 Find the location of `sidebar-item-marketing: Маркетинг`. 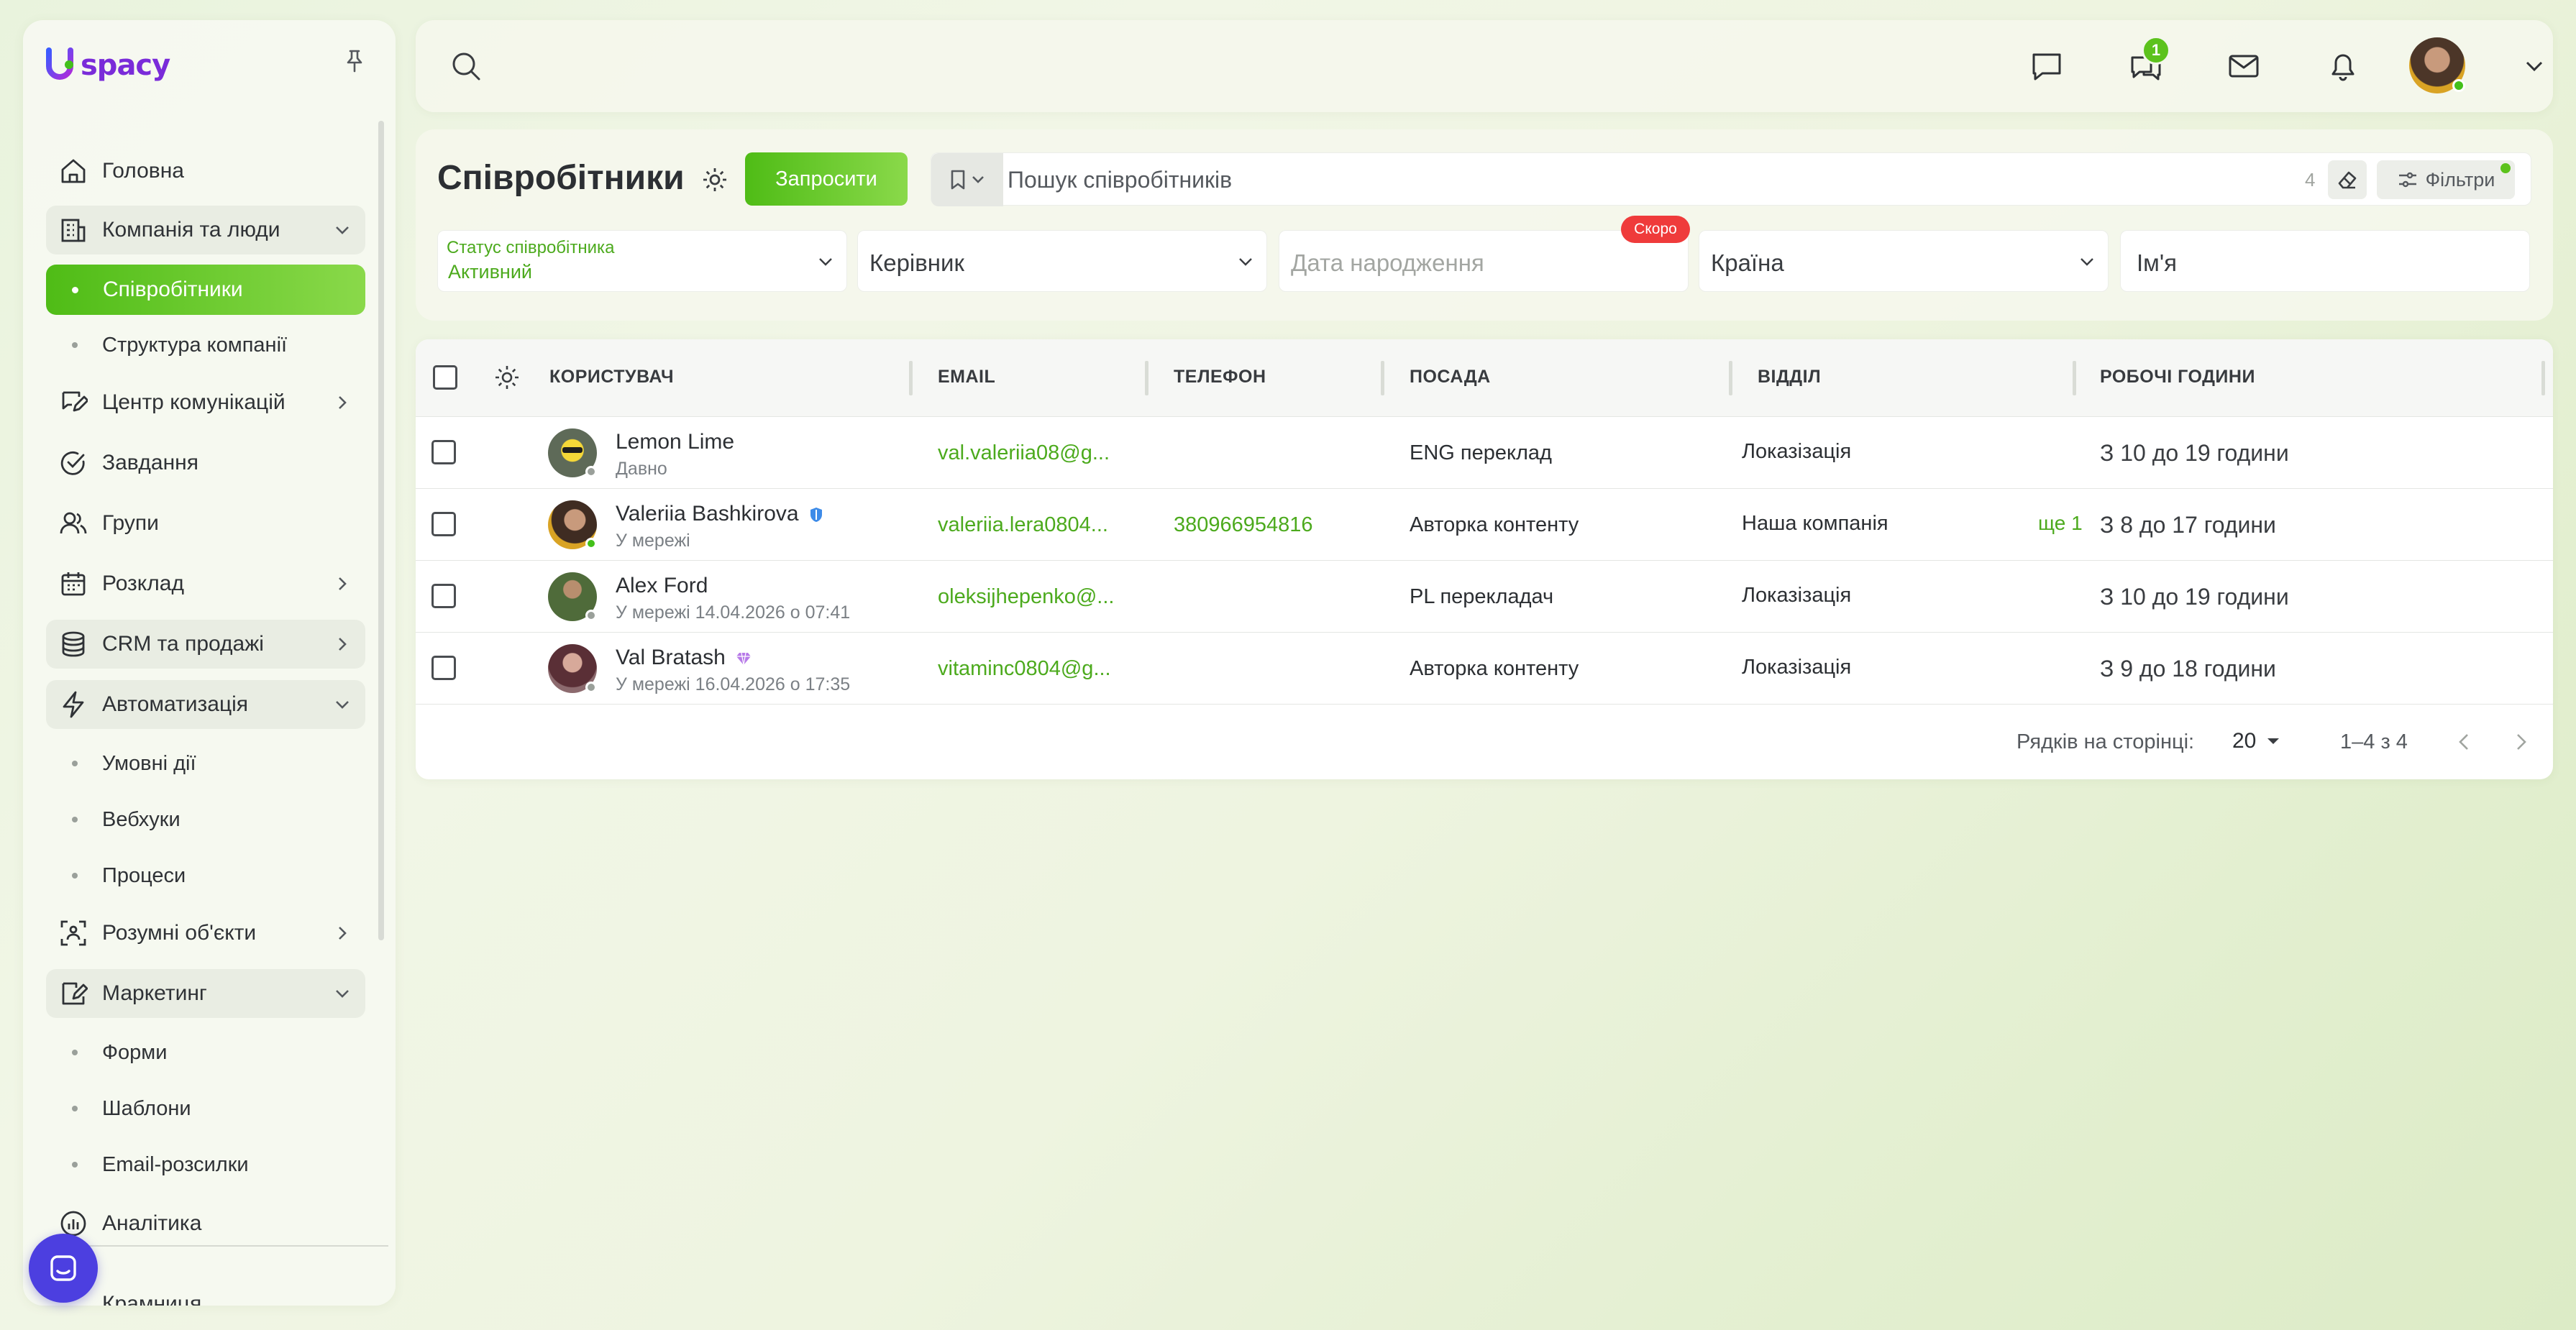

sidebar-item-marketing: Маркетинг is located at coordinates (205, 993).